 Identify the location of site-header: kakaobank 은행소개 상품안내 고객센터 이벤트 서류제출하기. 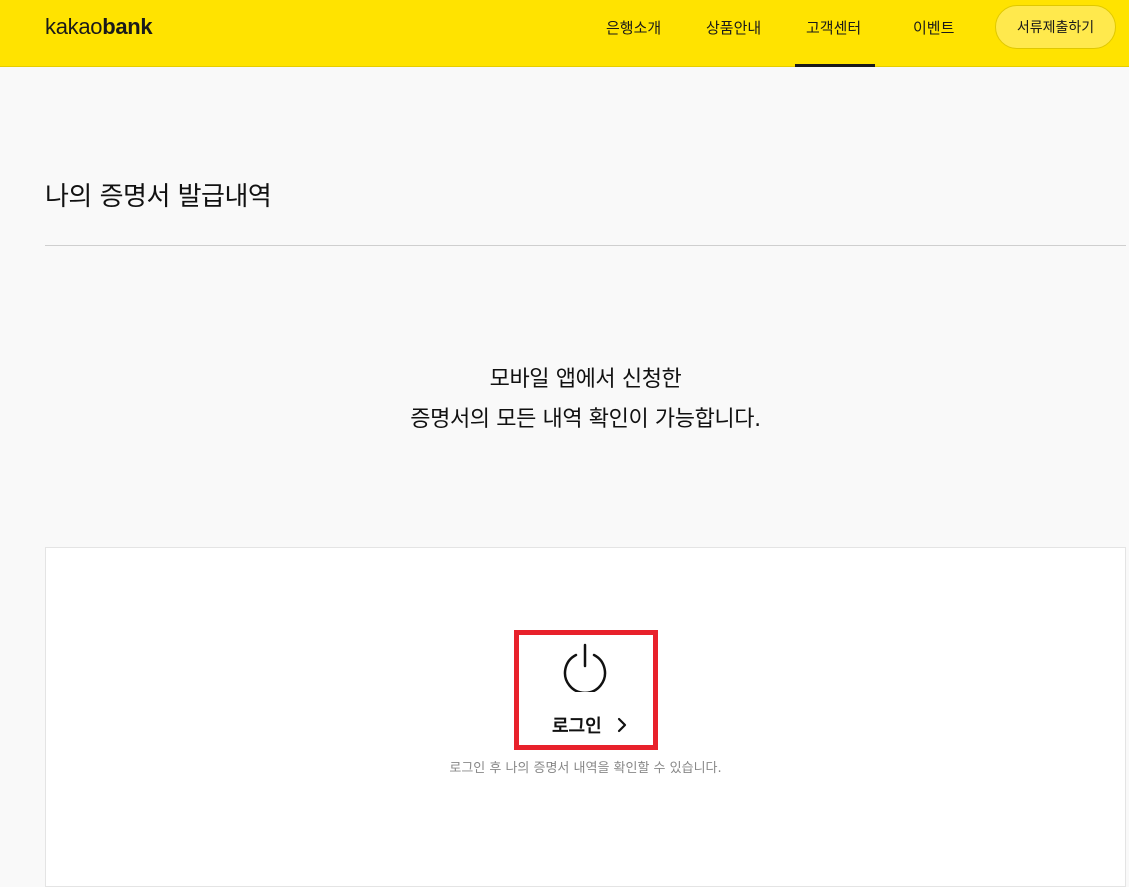
(564, 33).